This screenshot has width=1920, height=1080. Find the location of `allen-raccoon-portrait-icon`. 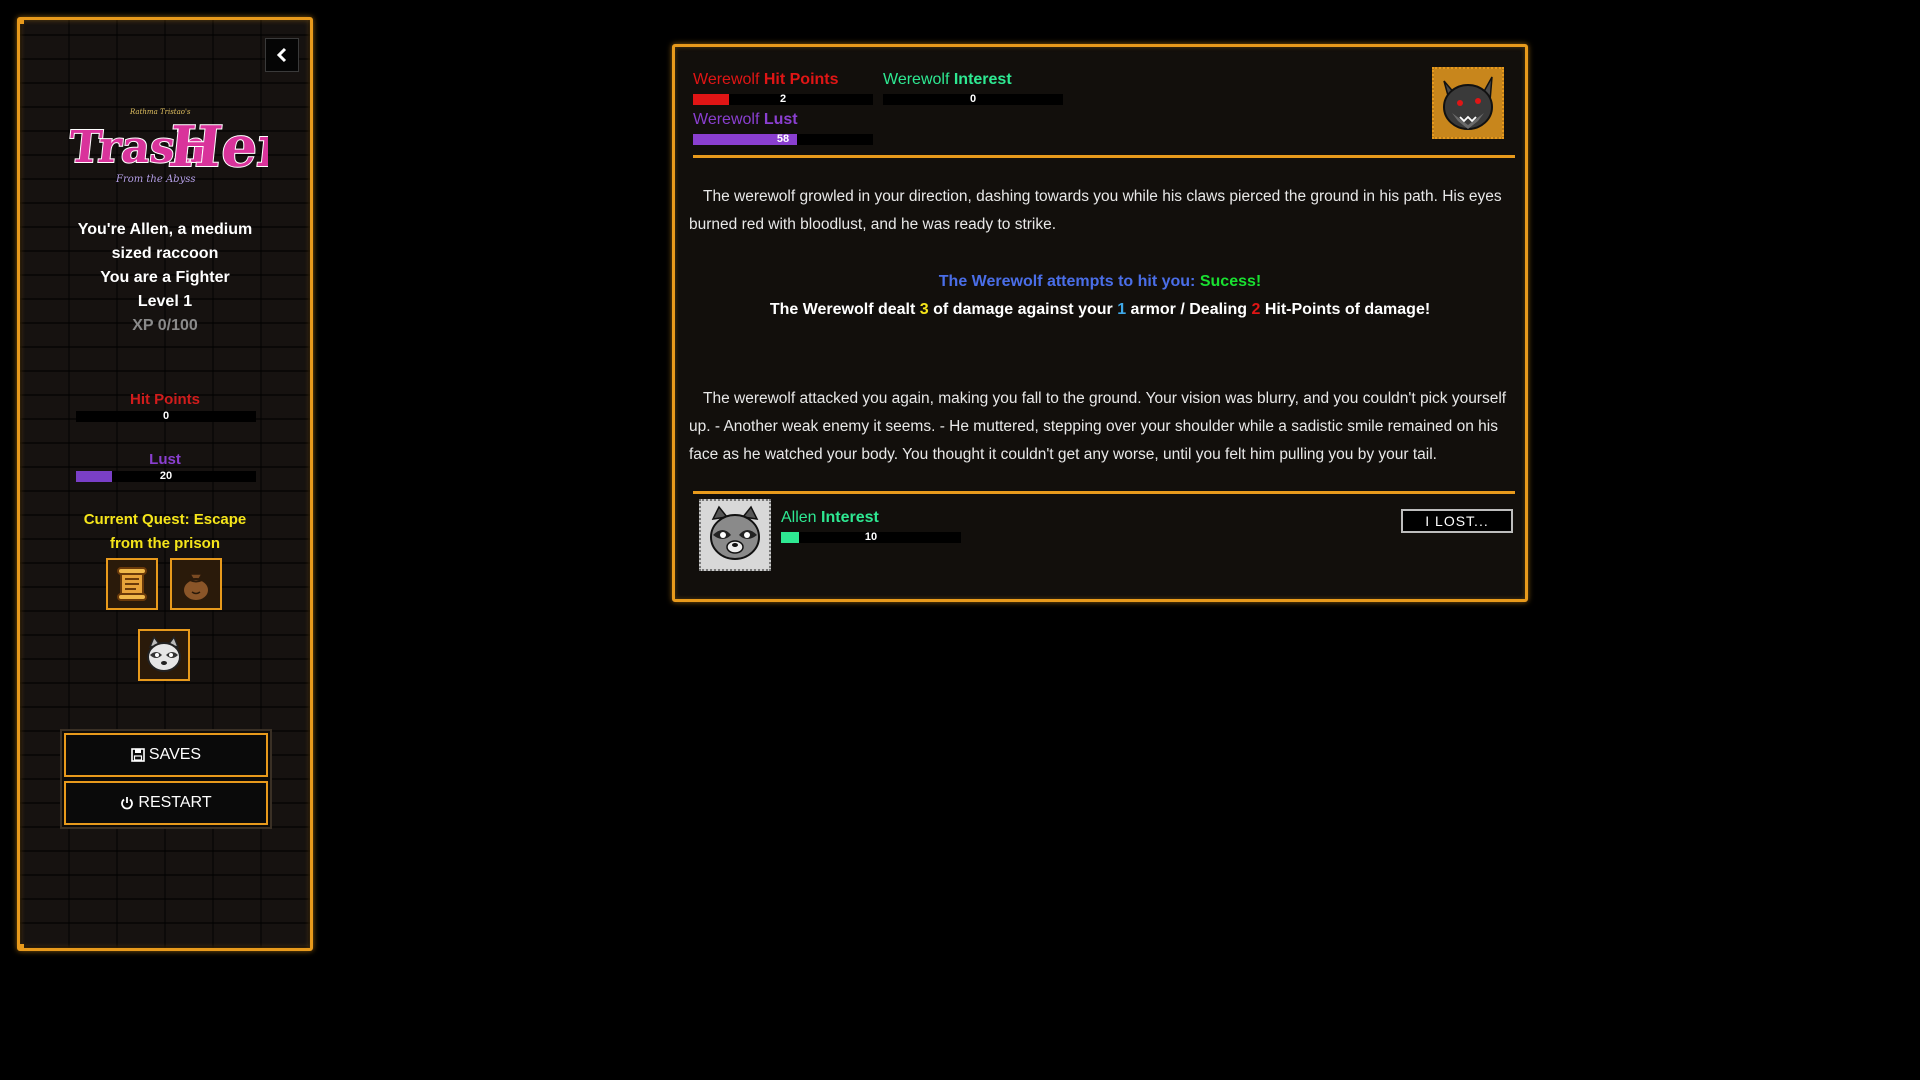

allen-raccoon-portrait-icon is located at coordinates (735, 535).